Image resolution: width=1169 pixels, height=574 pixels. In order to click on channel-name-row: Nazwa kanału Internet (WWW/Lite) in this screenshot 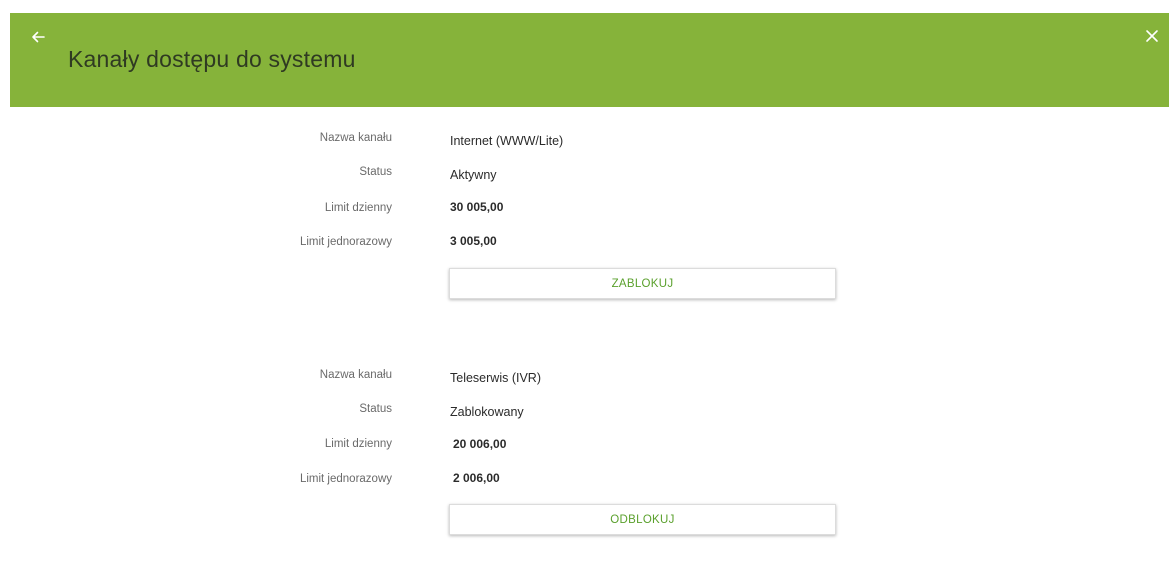, I will do `click(584, 142)`.